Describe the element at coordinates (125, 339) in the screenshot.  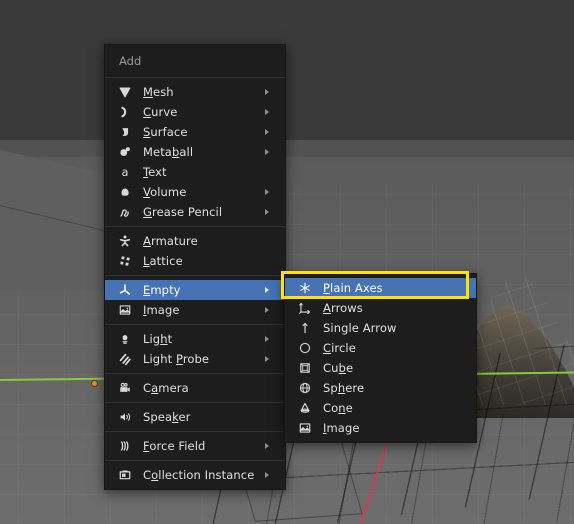
I see `light-icon` at that location.